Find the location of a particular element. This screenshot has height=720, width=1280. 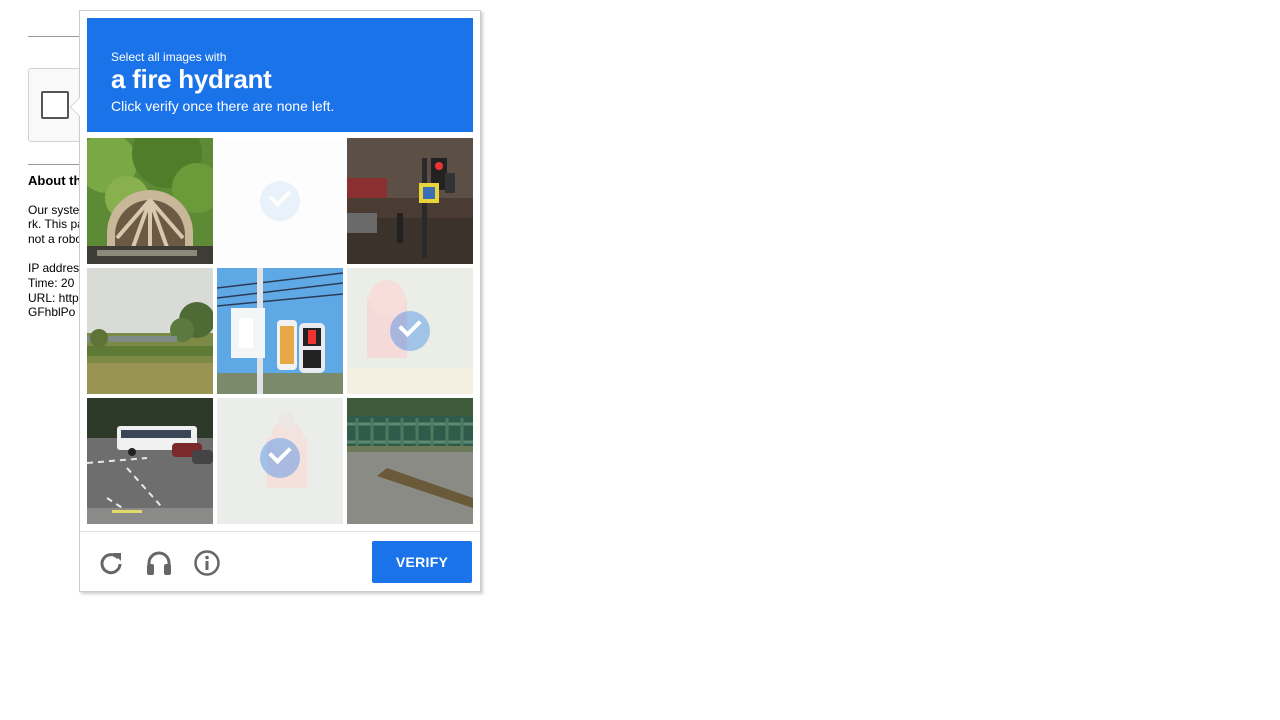

headphones-icon is located at coordinates (159, 563).